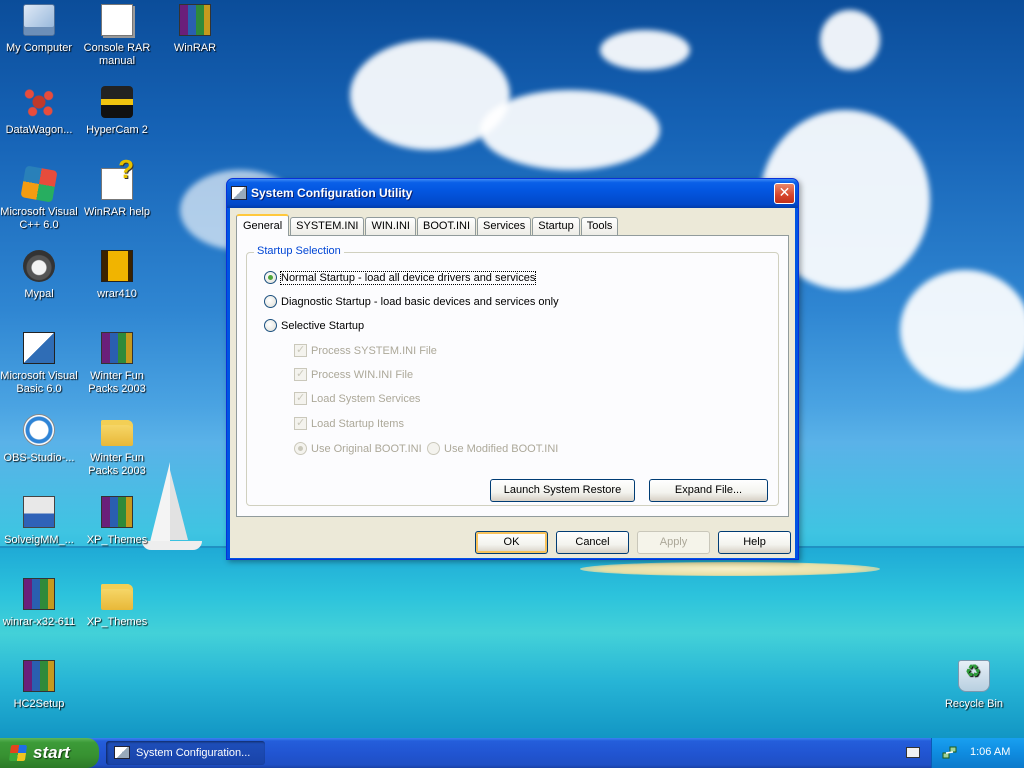  I want to click on recycle-bin-icon, so click(974, 676).